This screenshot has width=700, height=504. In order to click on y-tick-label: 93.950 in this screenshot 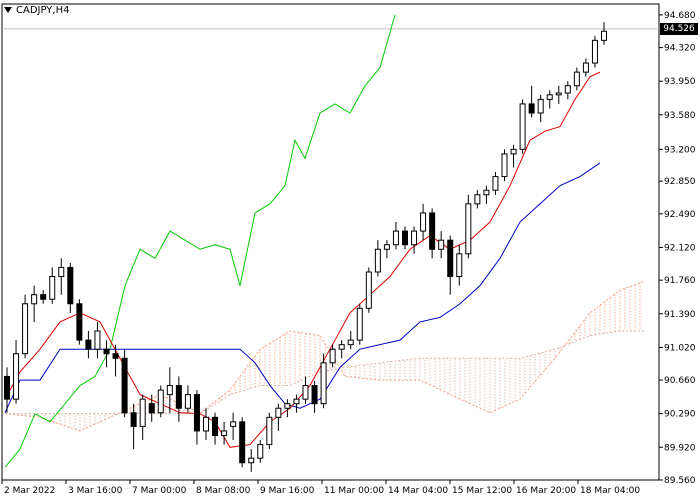, I will do `click(680, 82)`.